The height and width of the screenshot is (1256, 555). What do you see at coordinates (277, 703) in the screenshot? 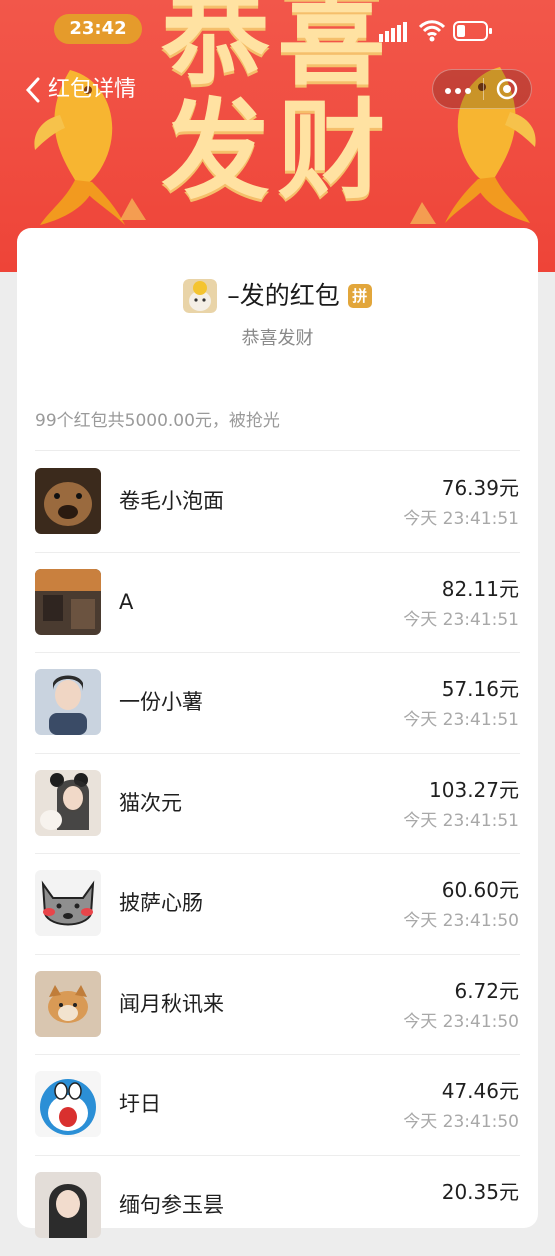
I see `claim-record-row: 一份小薯 57.16元 今天 23:41:51` at bounding box center [277, 703].